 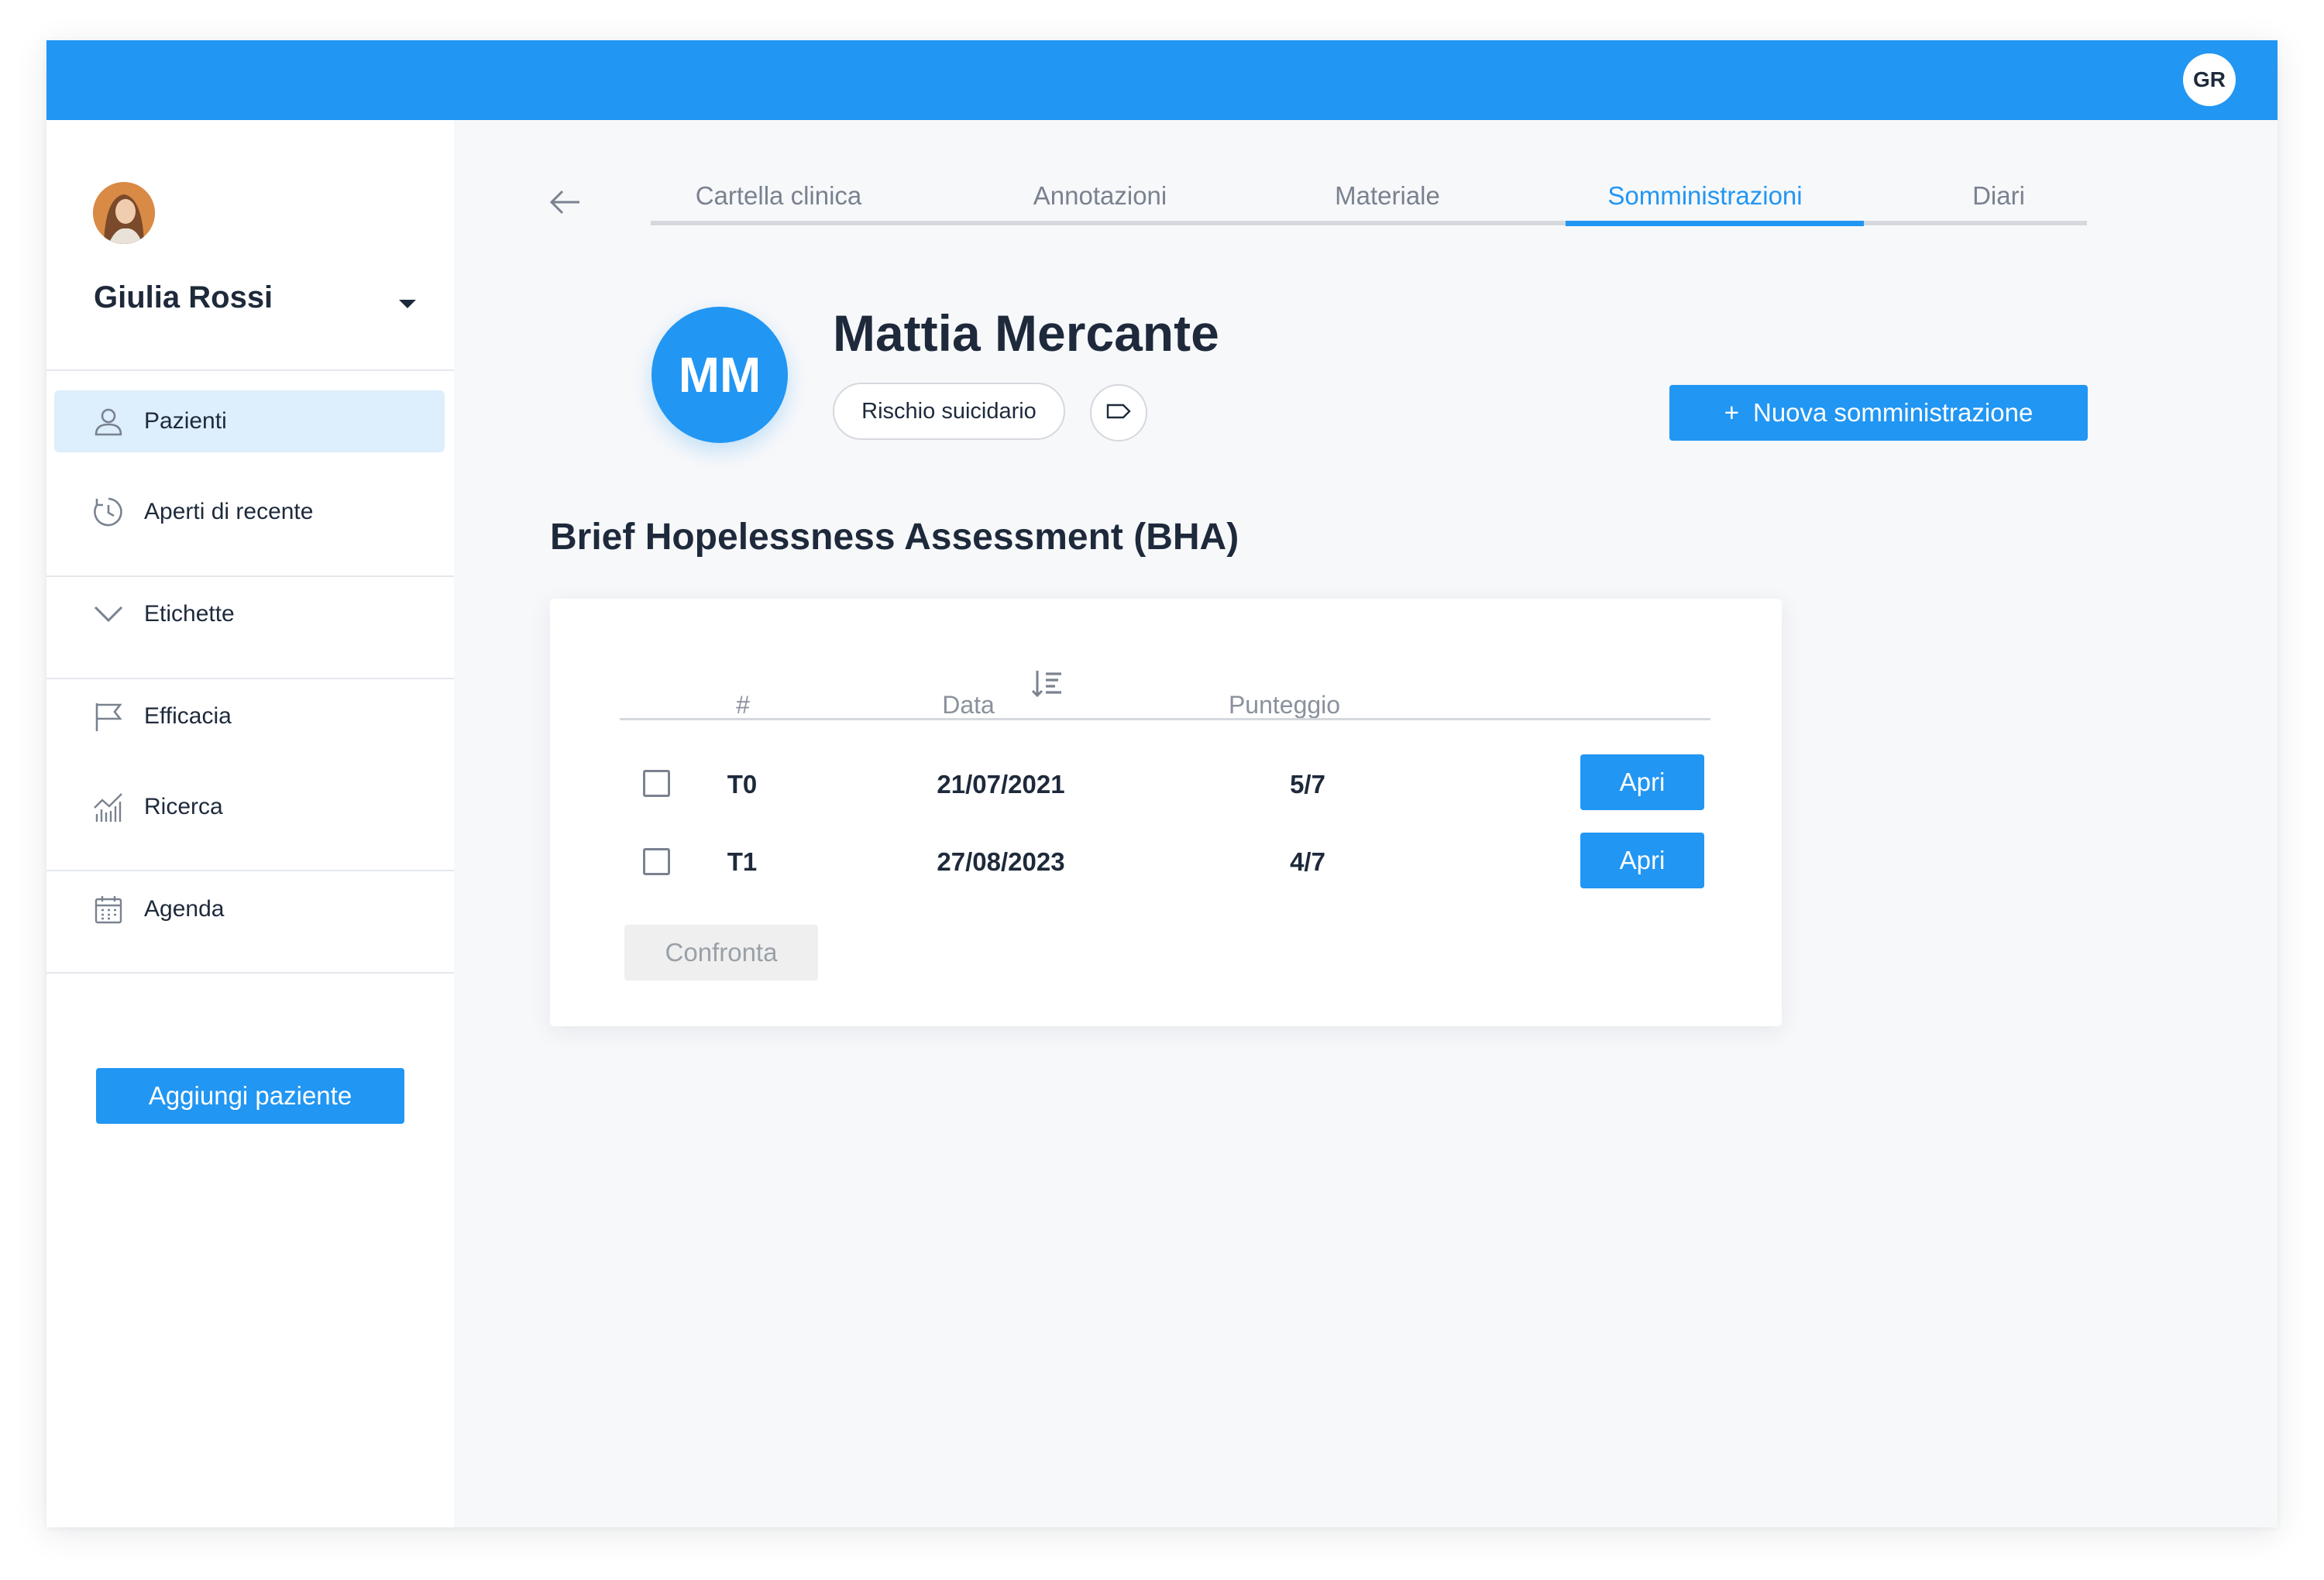 I want to click on sidebar-item-label: Ricerca, so click(x=183, y=806).